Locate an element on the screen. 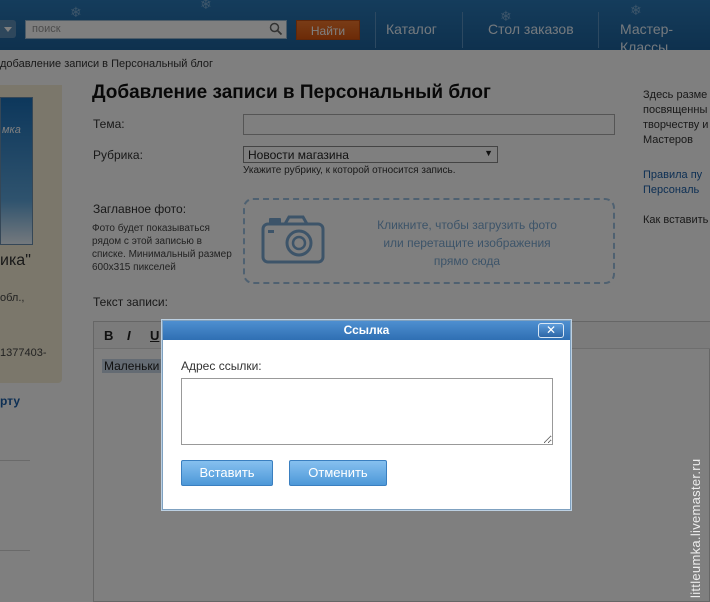 This screenshot has width=710, height=602. url-input is located at coordinates (367, 411).